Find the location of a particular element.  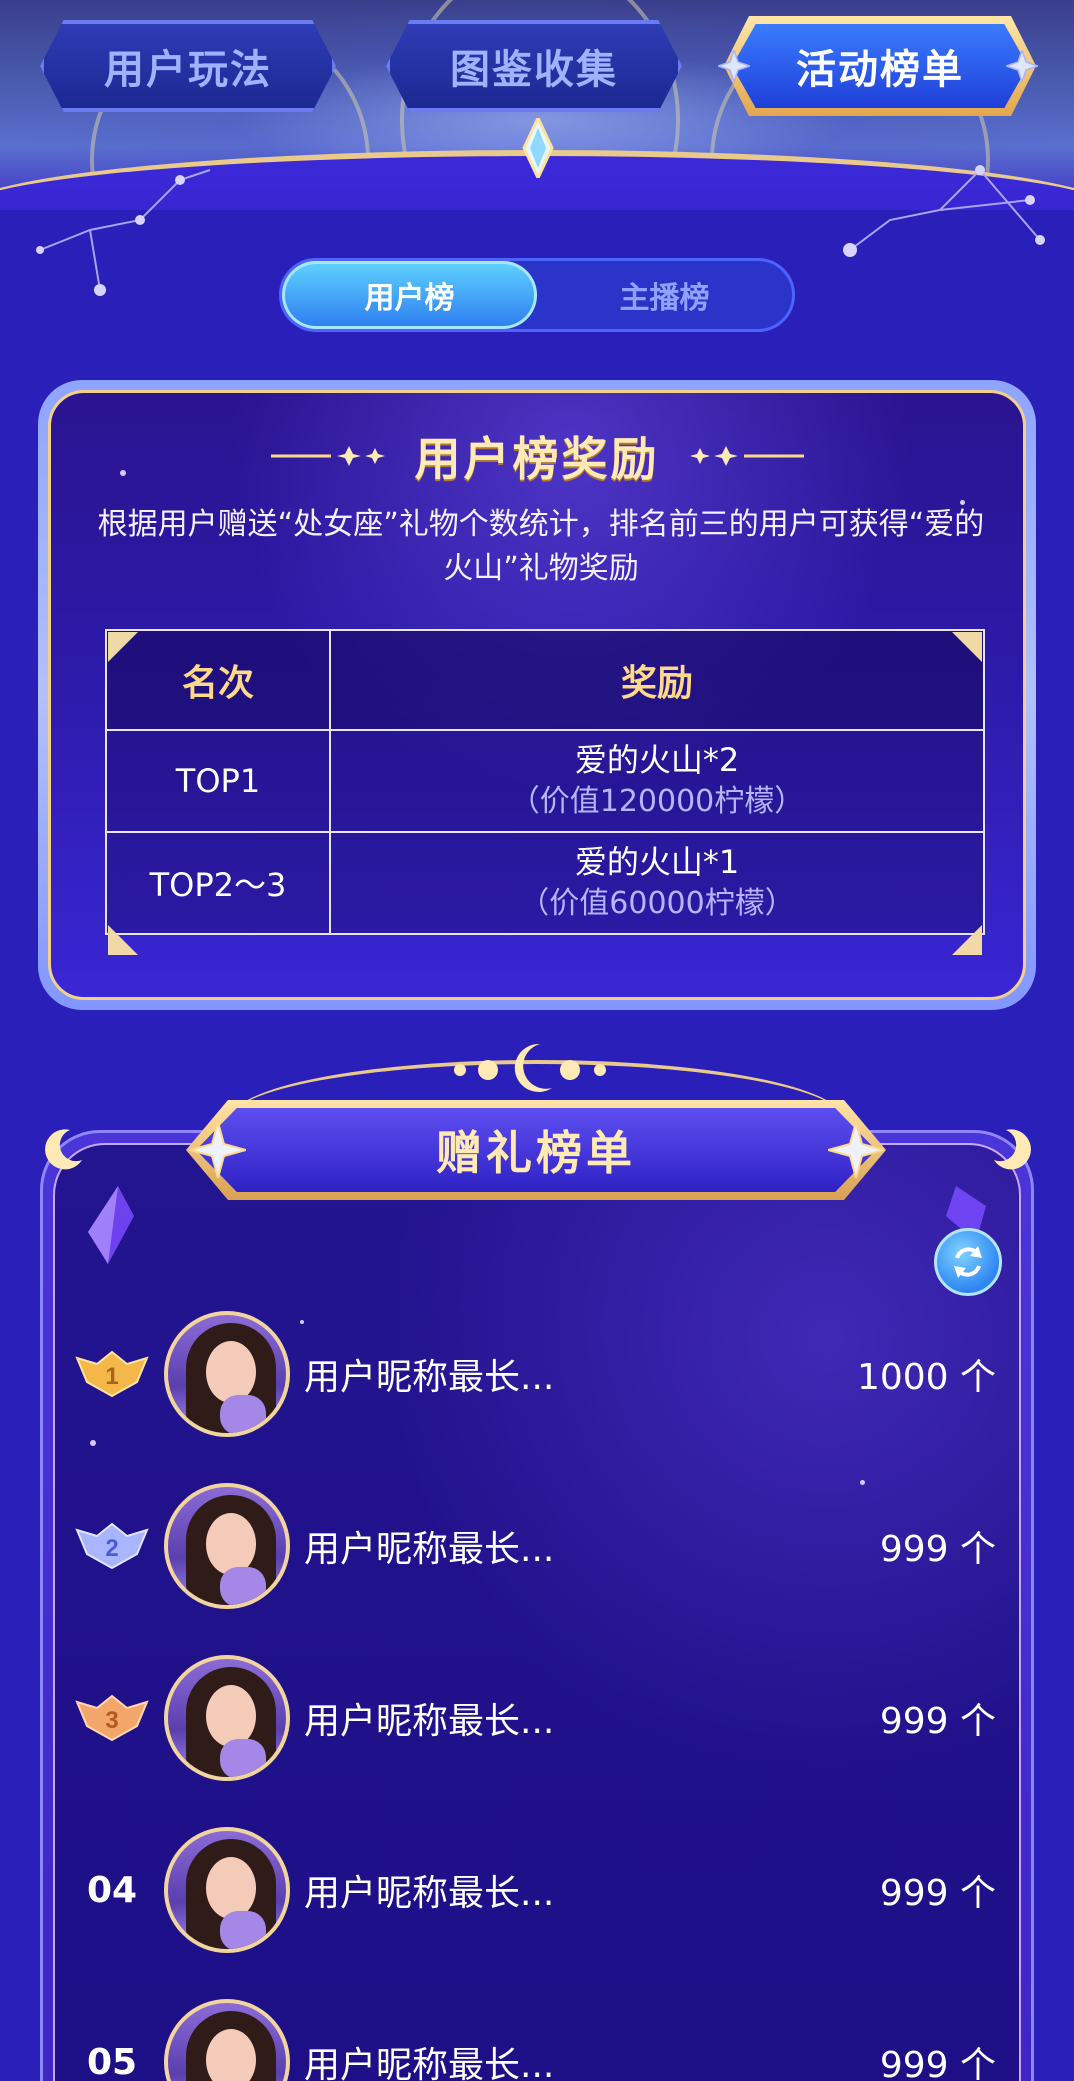

tab-user-gameplay: 用户玩法 is located at coordinates (188, 66).